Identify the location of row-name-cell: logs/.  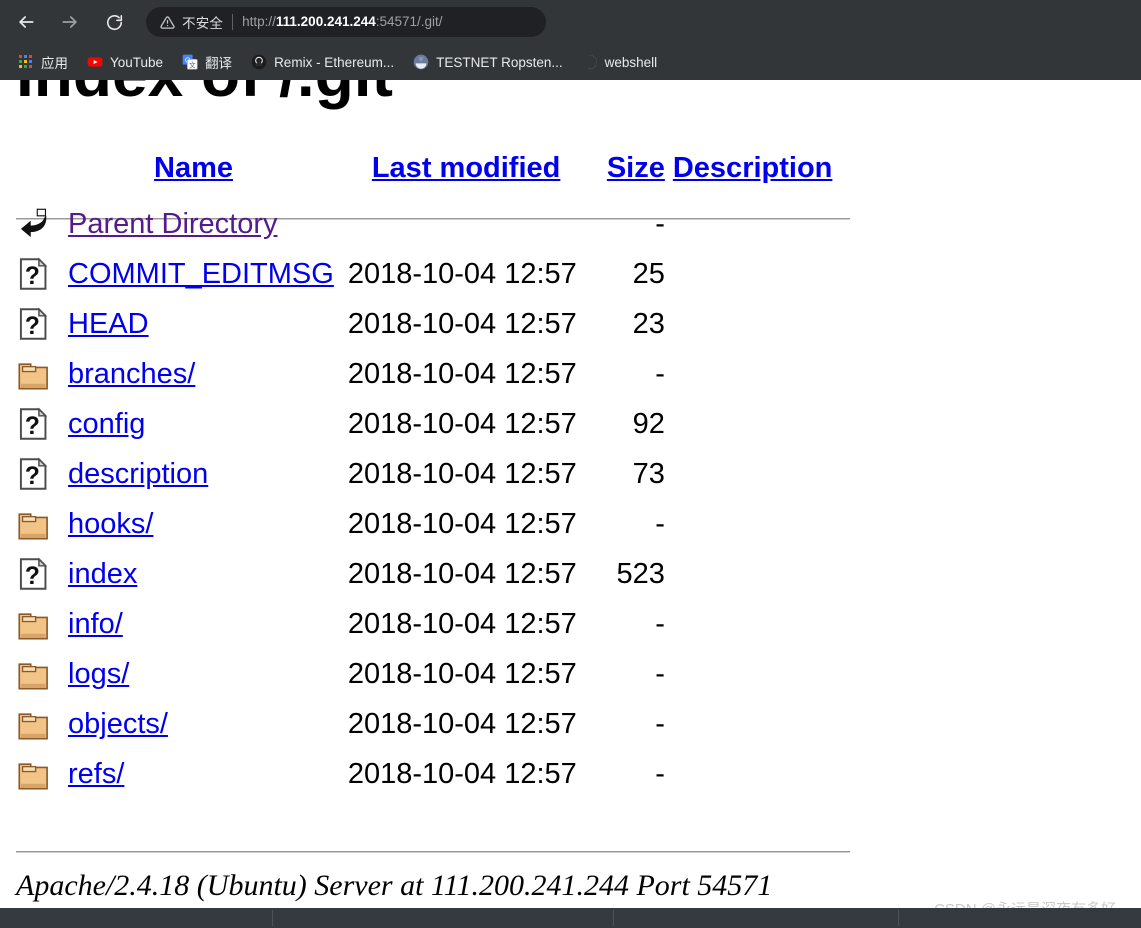
(208, 674).